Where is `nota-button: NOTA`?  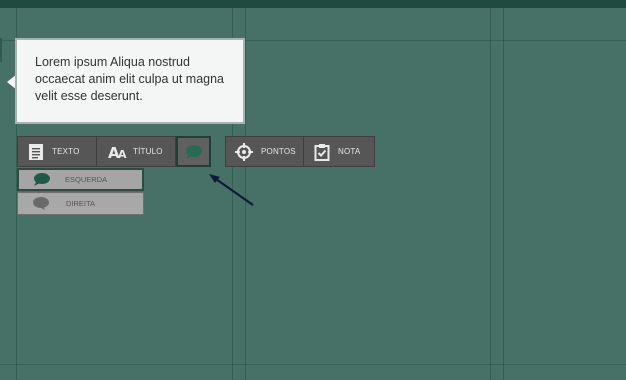 nota-button: NOTA is located at coordinates (339, 151).